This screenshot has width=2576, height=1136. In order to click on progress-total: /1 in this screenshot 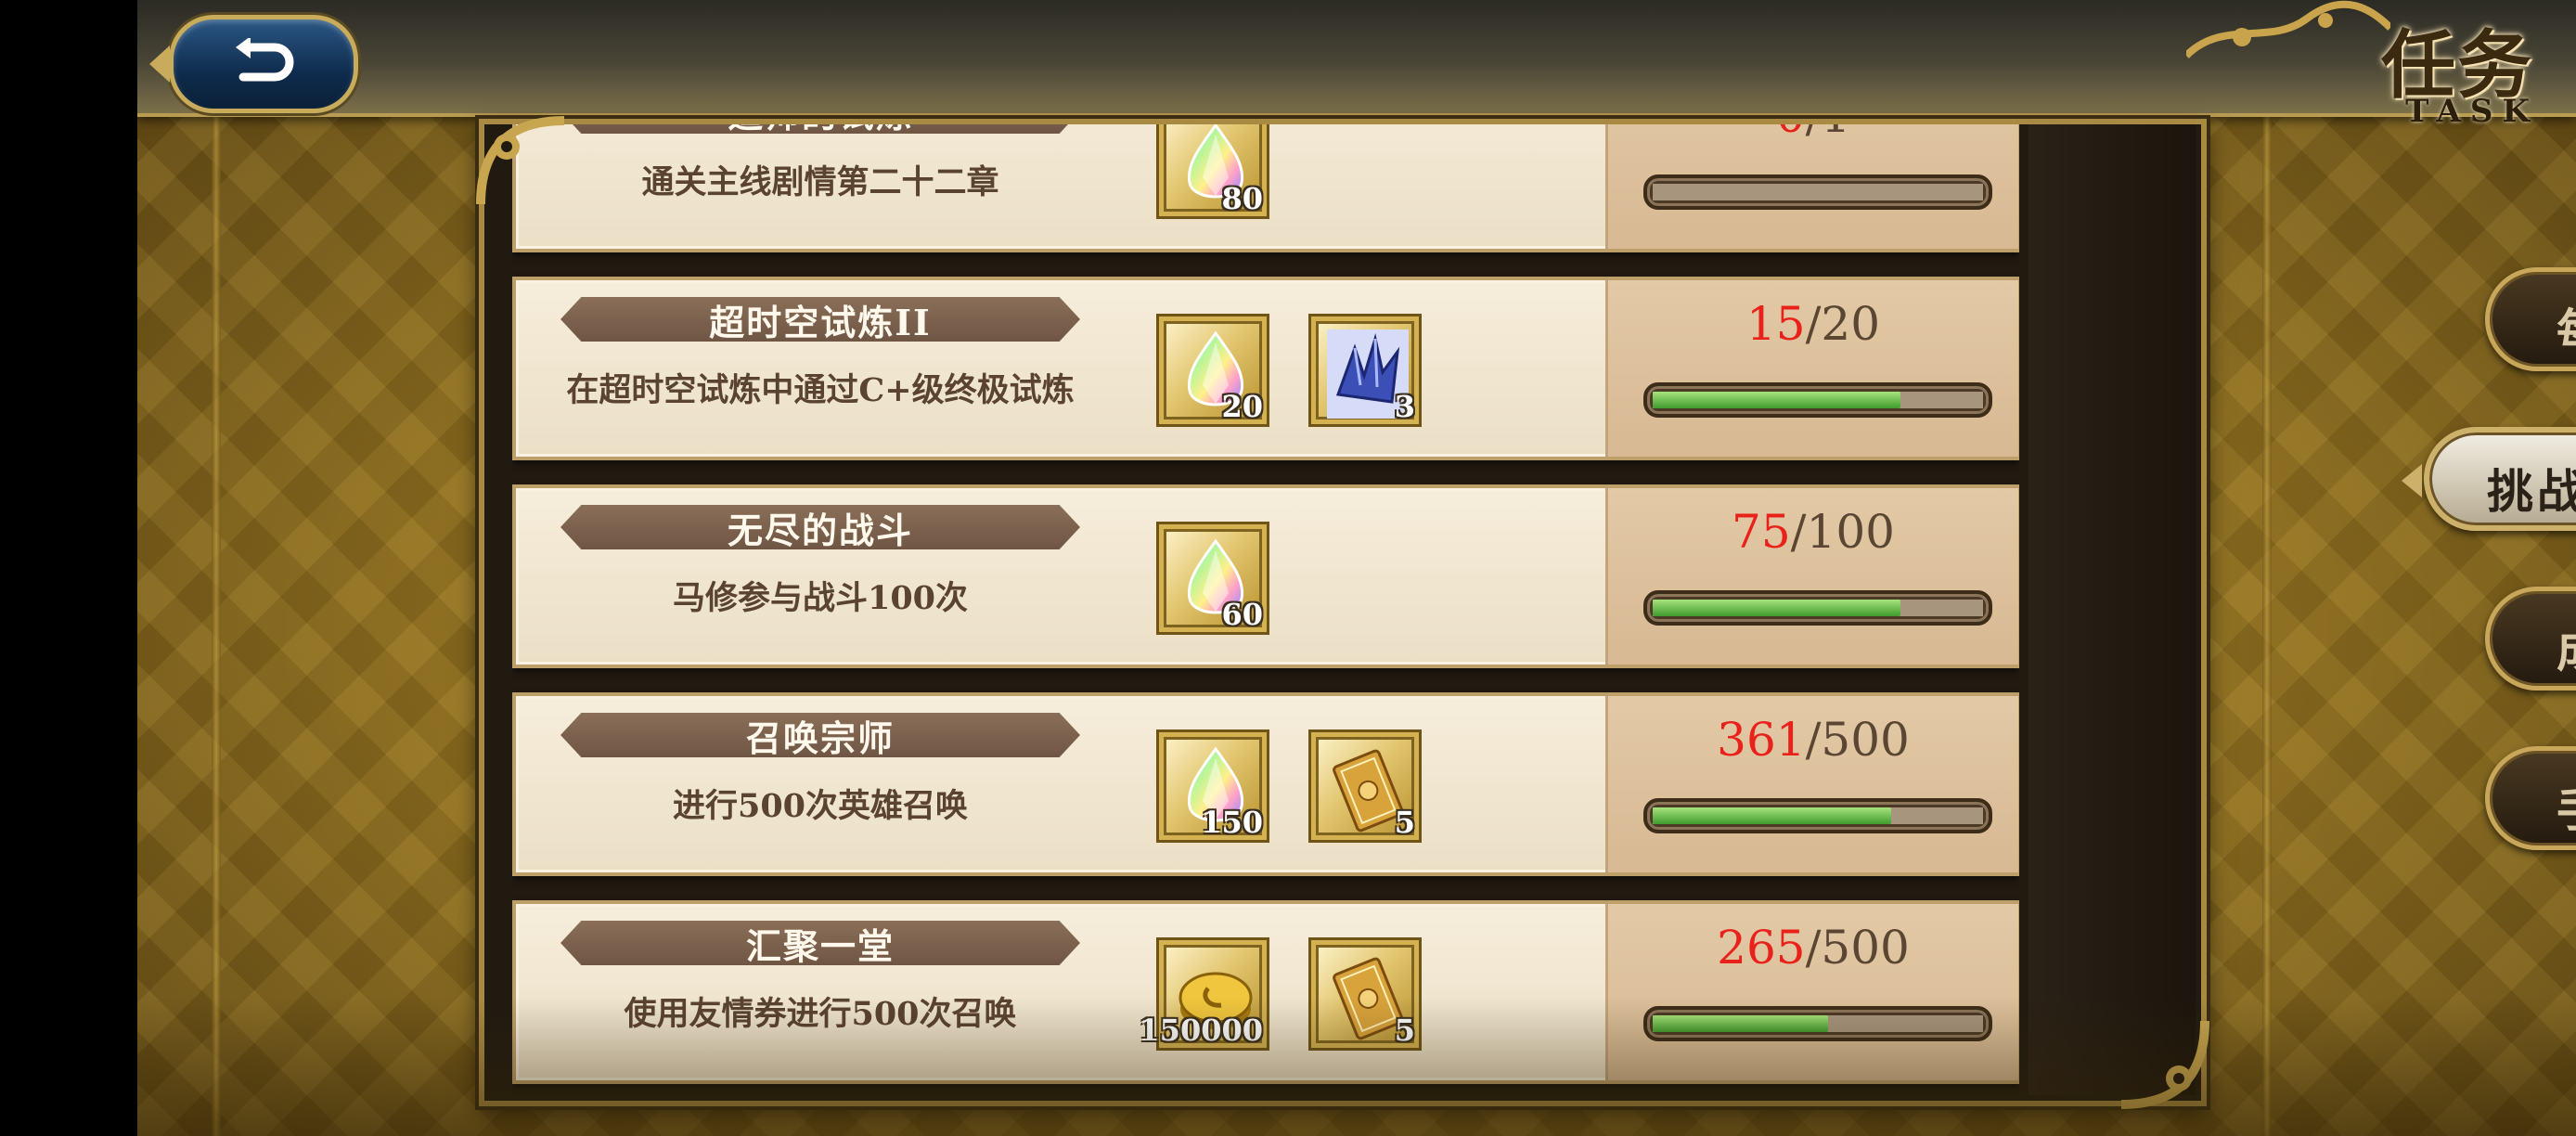, I will do `click(1828, 133)`.